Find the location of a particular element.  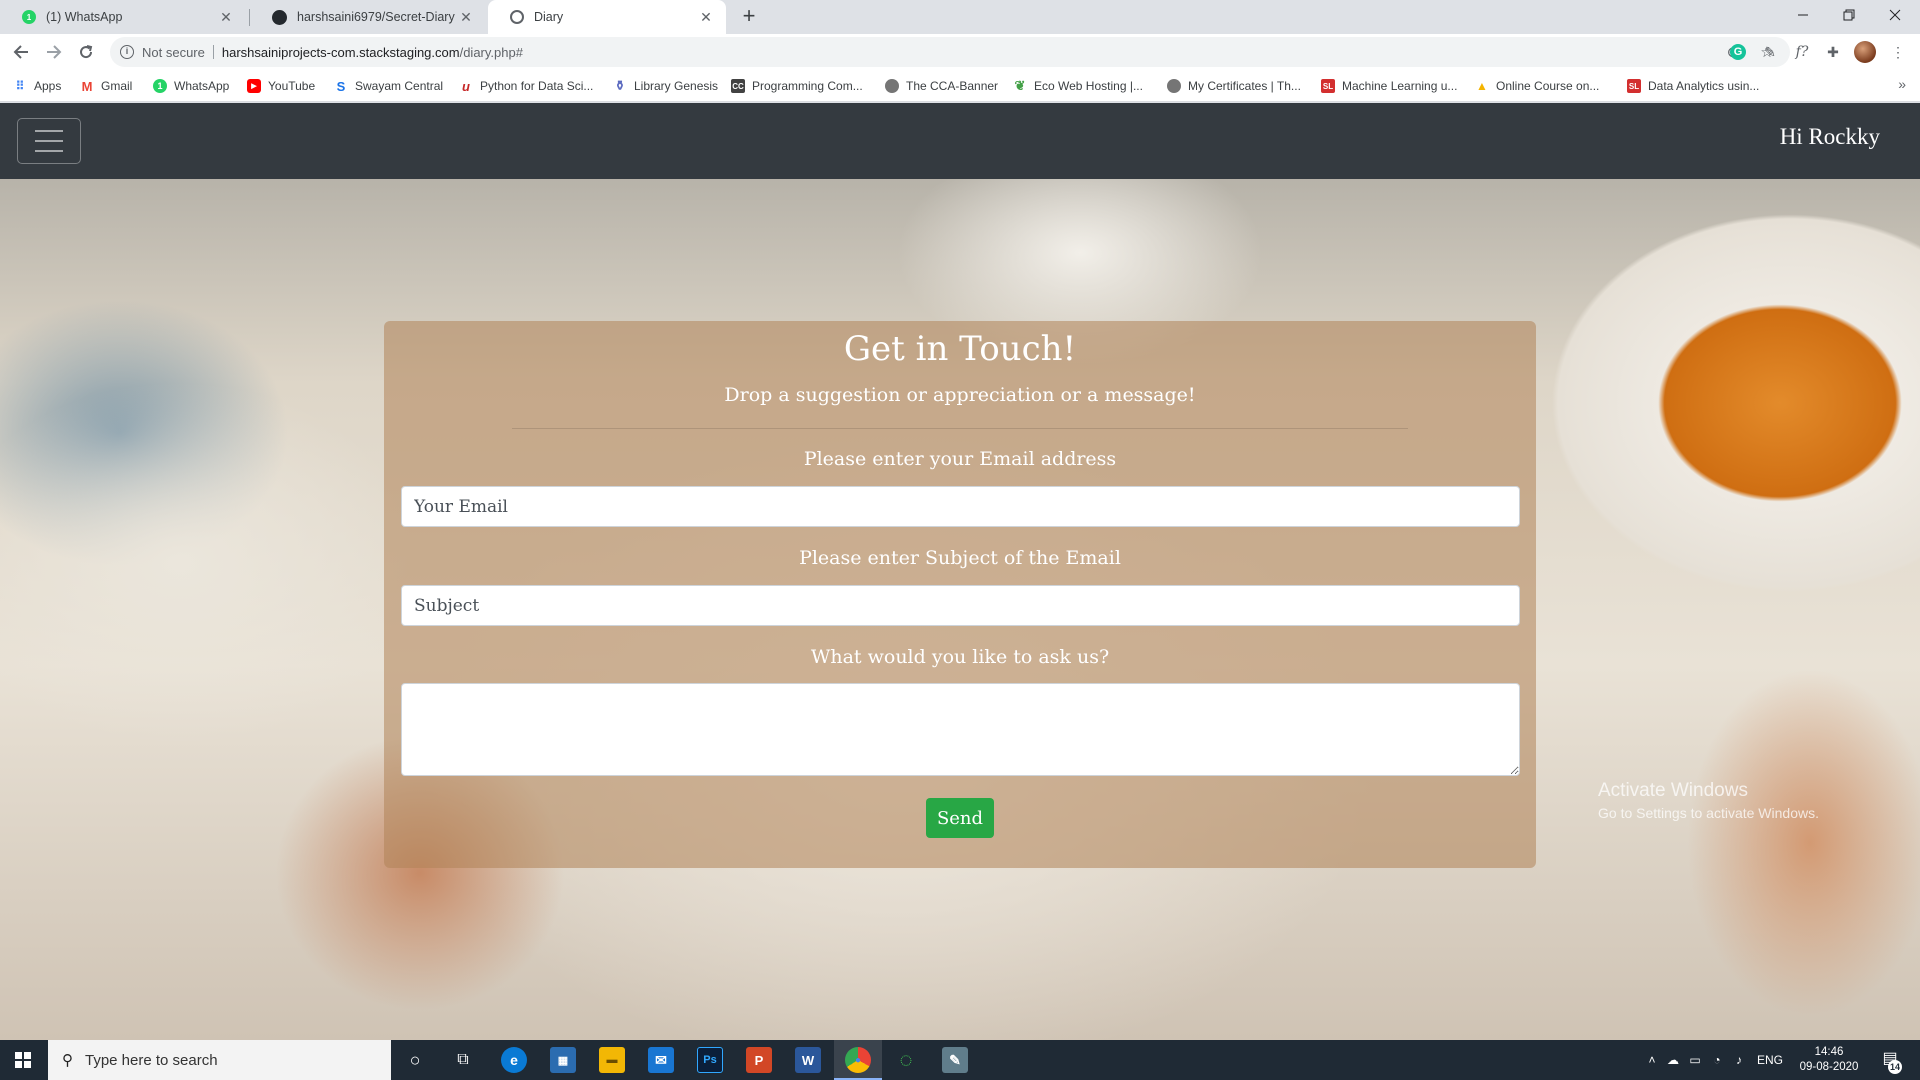

extensions-puzzle-icon: ✚ is located at coordinates (1833, 52).